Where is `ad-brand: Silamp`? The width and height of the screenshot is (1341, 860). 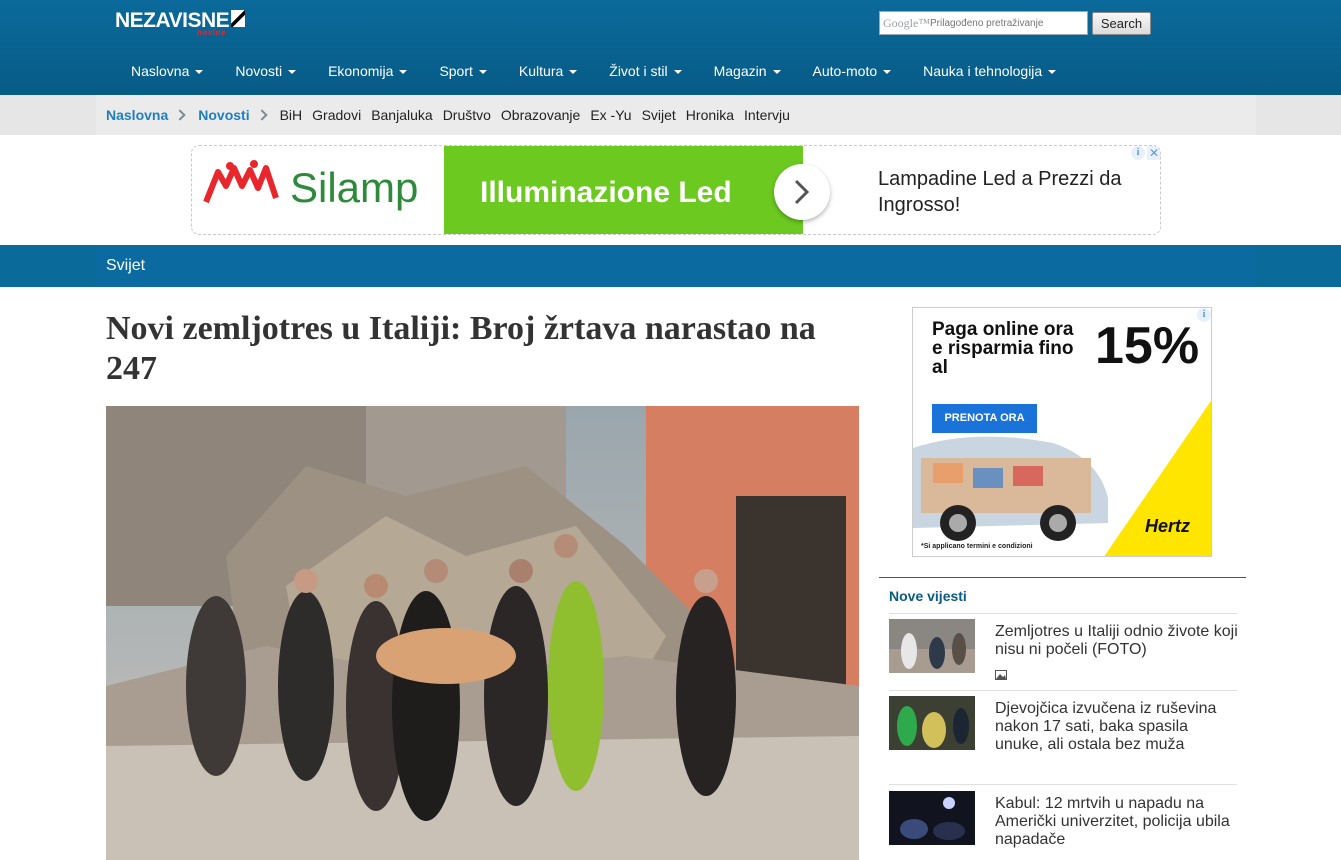 ad-brand: Silamp is located at coordinates (354, 187).